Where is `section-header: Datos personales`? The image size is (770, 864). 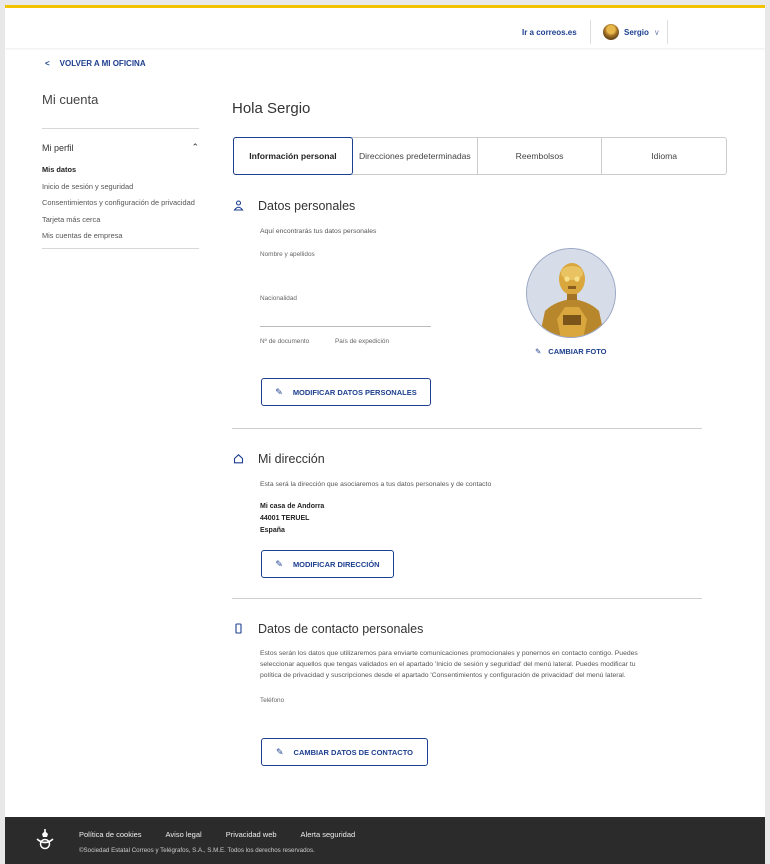
section-header: Datos personales is located at coordinates (468, 205).